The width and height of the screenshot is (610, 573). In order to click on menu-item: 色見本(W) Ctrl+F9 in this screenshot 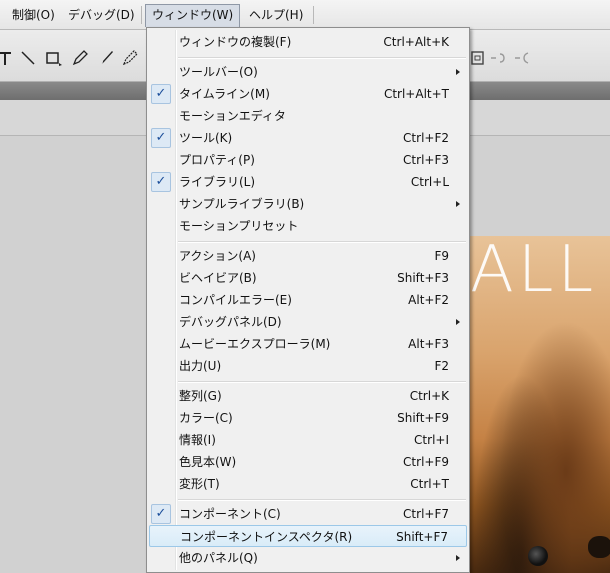, I will do `click(308, 462)`.